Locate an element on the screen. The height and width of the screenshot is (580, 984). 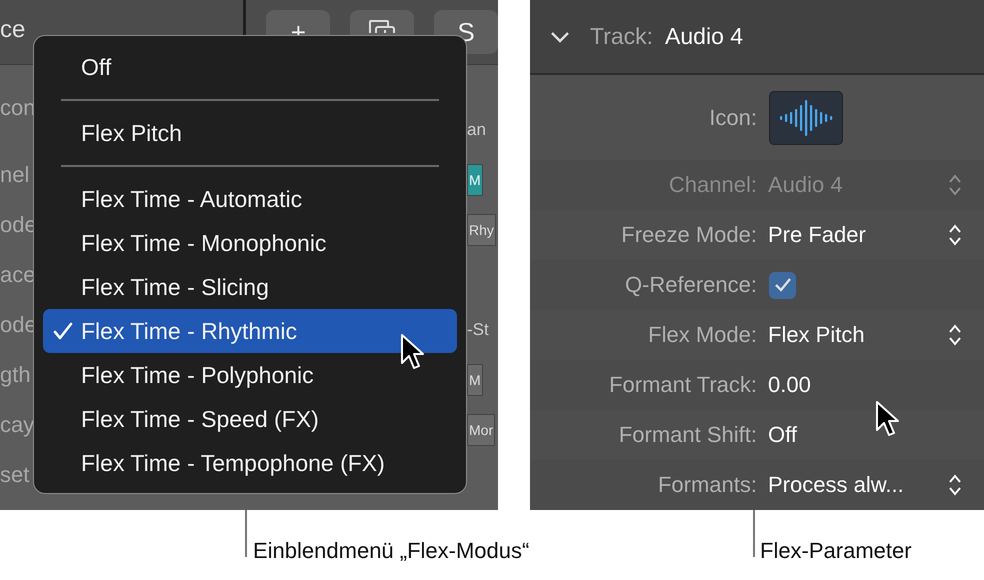
popup-button: Mor is located at coordinates (481, 430).